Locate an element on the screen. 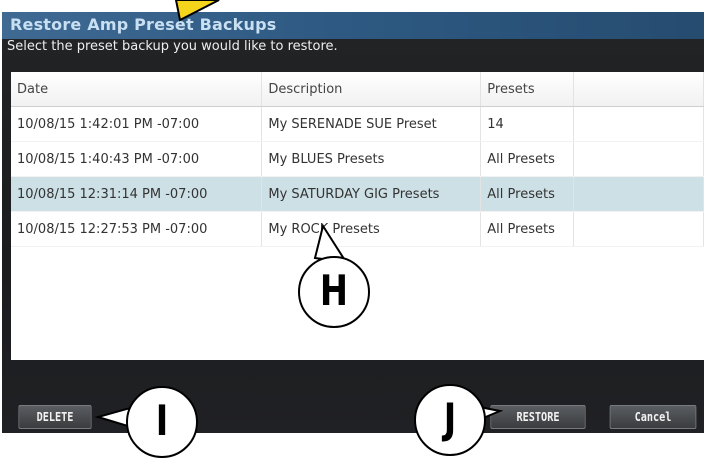 The image size is (704, 458). callout-h-circle: H is located at coordinates (334, 292).